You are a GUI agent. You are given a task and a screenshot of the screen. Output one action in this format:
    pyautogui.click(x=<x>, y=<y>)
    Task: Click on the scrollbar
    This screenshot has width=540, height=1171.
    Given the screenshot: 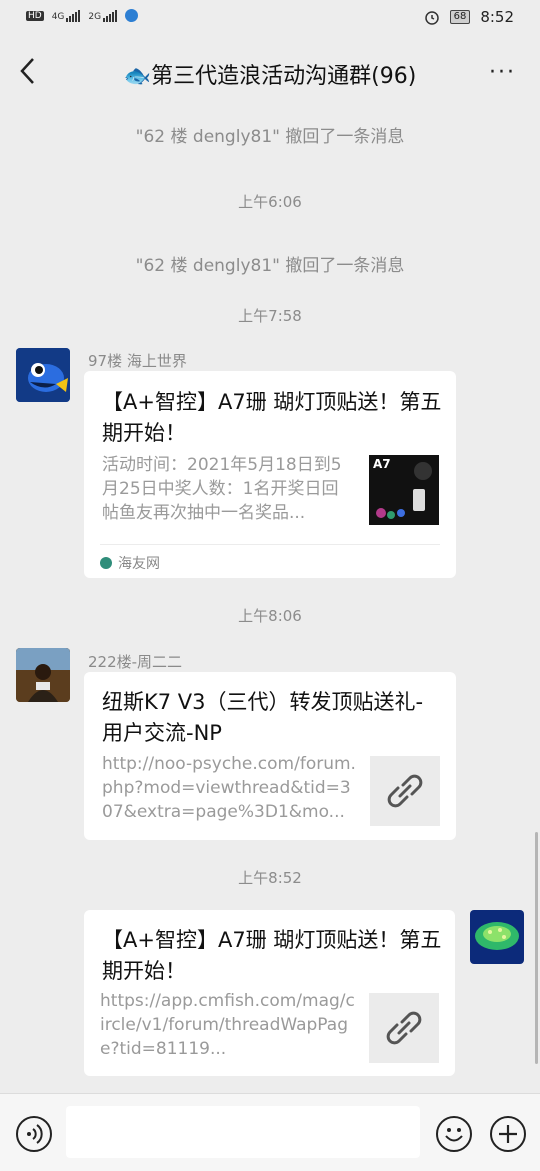 What is the action you would take?
    pyautogui.click(x=536, y=948)
    